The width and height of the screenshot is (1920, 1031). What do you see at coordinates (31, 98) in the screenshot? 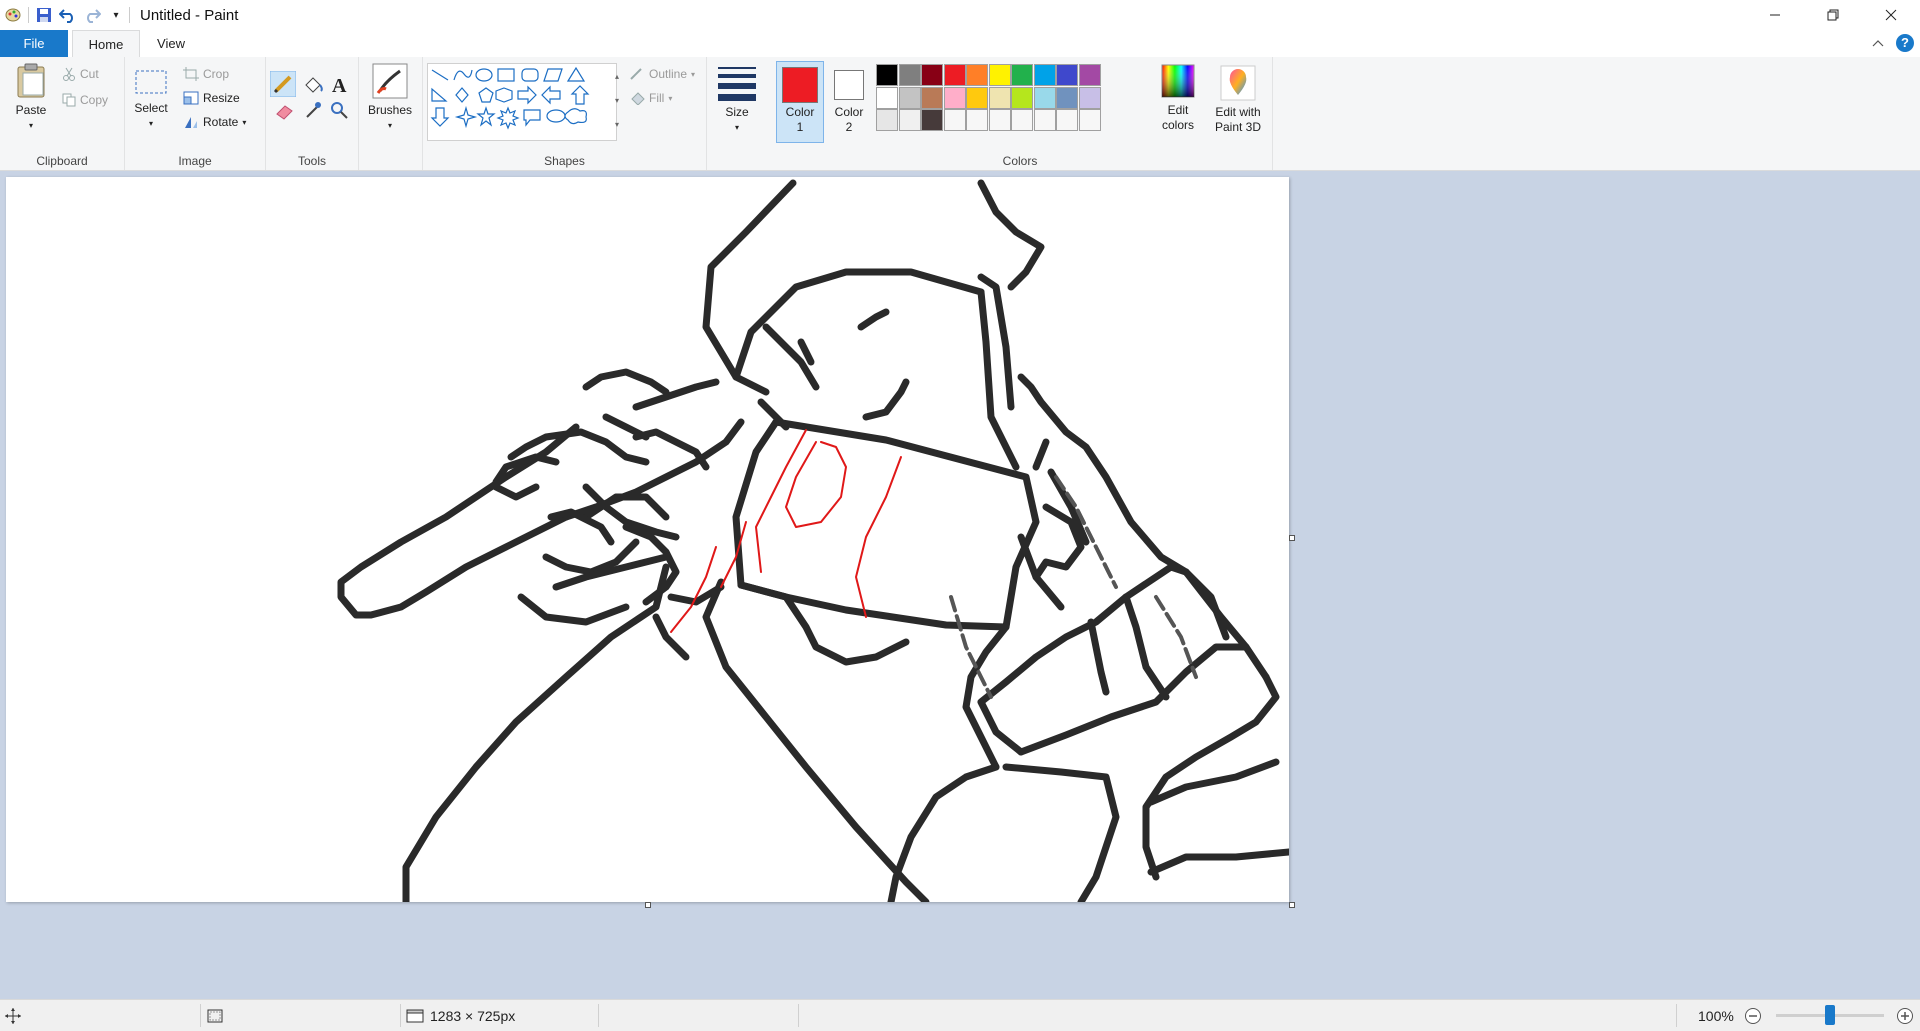
I see `paste-button: Paste ▾` at bounding box center [31, 98].